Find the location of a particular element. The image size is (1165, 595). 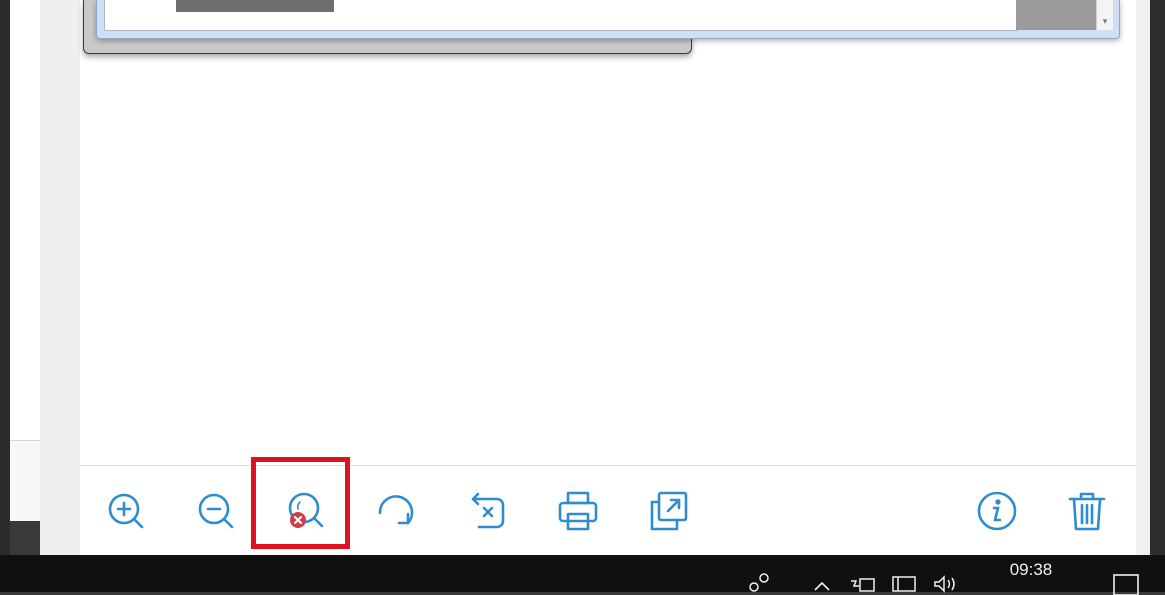

viewer-right-edge is located at coordinates (1143, 277).